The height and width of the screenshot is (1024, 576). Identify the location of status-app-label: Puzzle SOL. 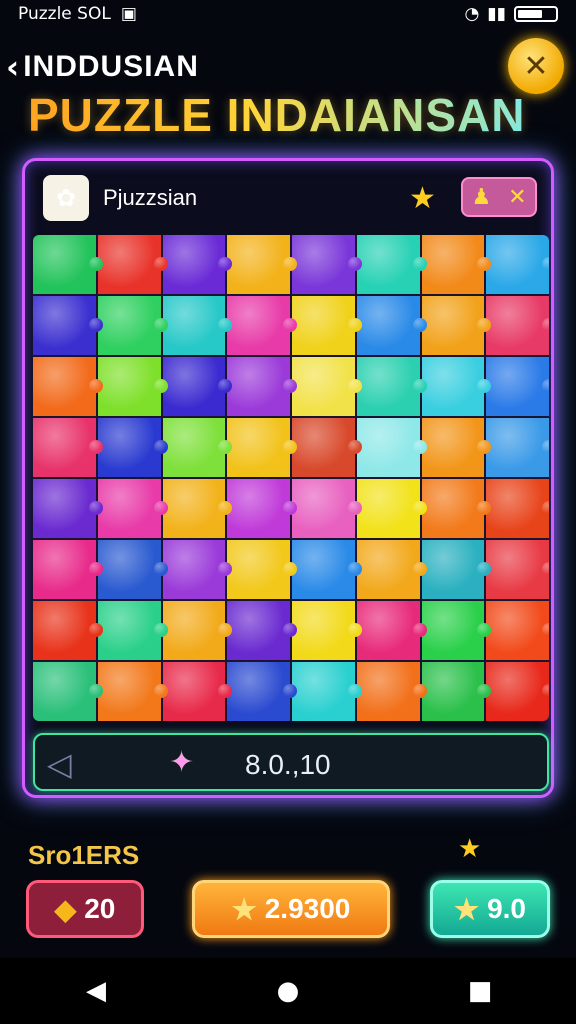
(64, 14).